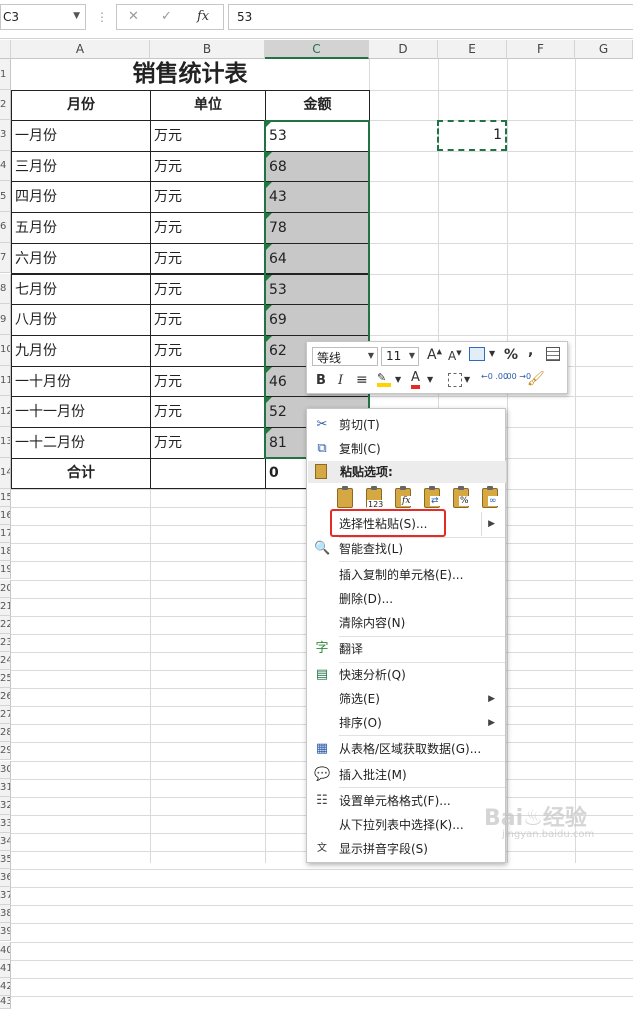  I want to click on row-header: 9, so click(5, 319).